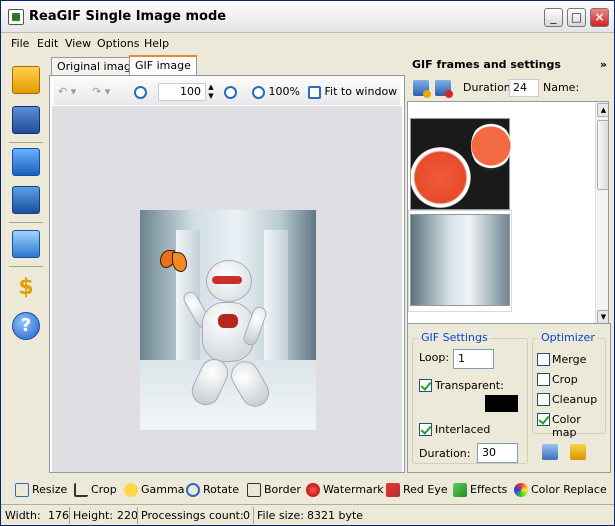 This screenshot has width=615, height=526. What do you see at coordinates (335, 515) in the screenshot?
I see `status-size-value: 8321 byte` at bounding box center [335, 515].